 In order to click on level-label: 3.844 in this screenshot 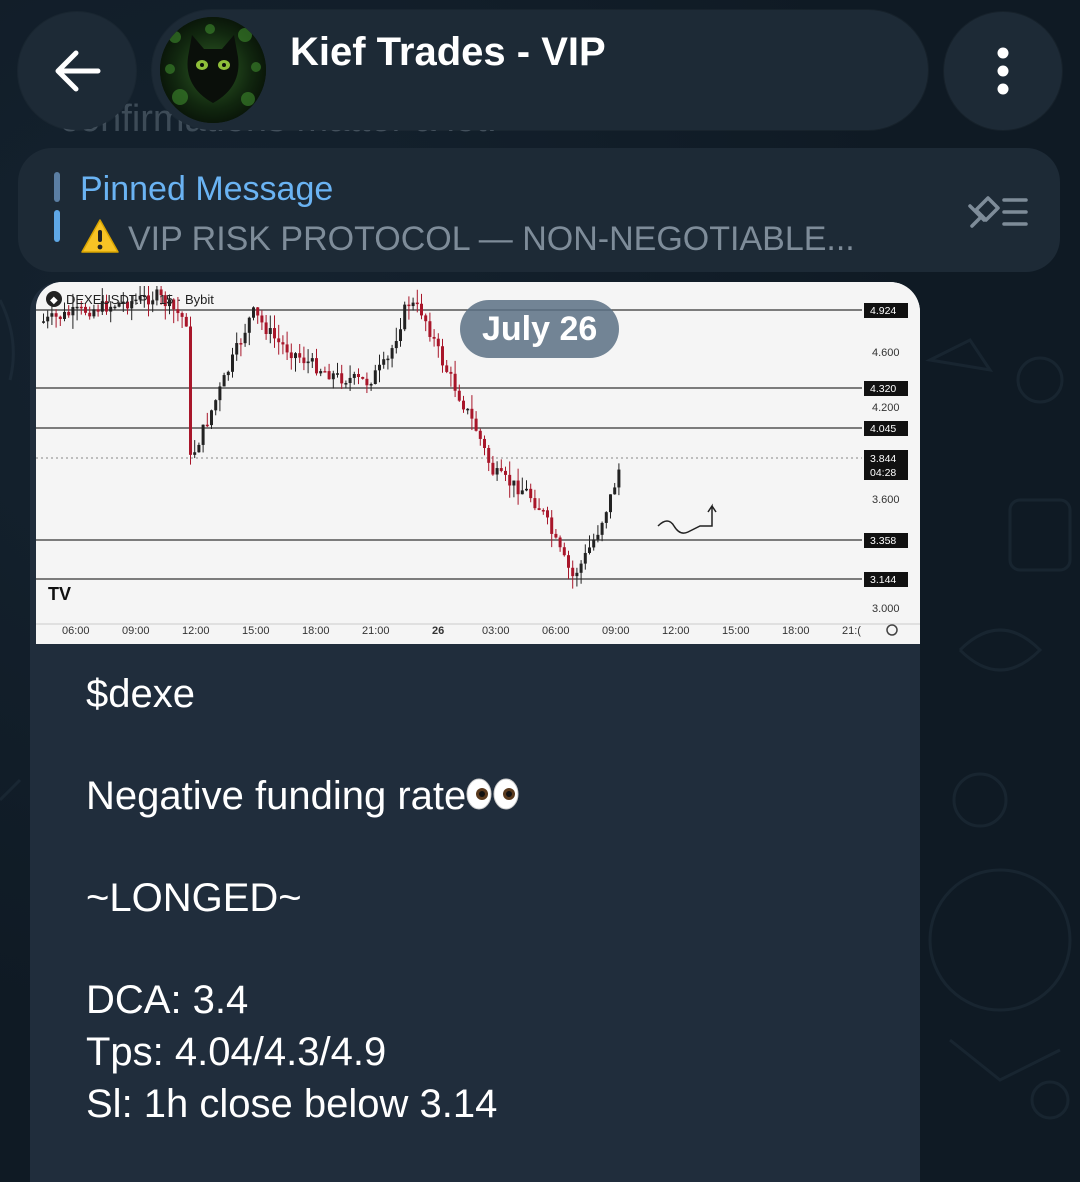, I will do `click(883, 459)`.